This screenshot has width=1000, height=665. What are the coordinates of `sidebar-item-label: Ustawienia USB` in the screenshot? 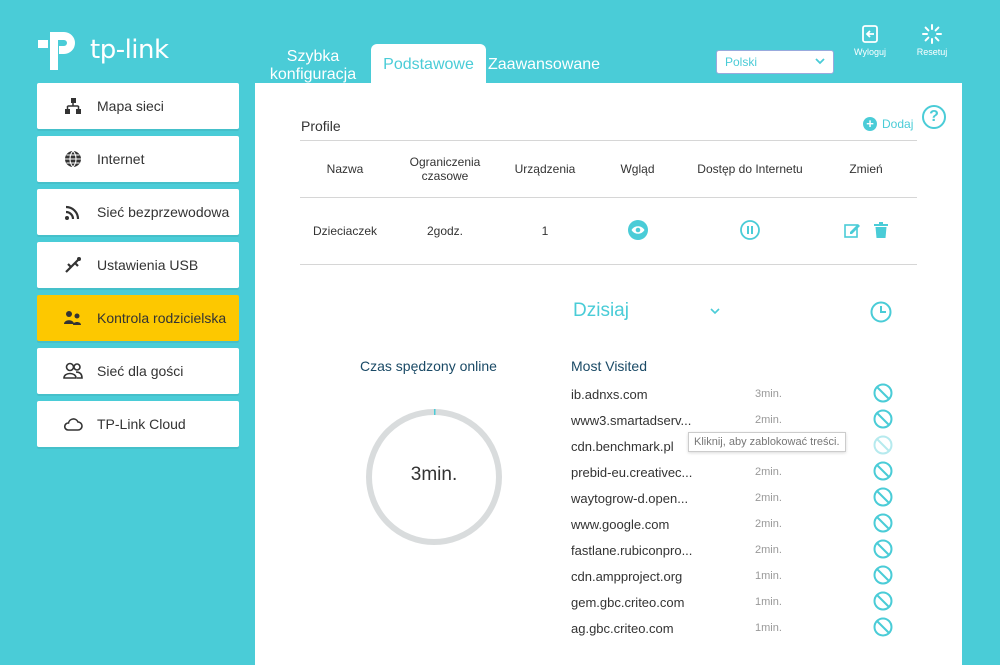 It's located at (148, 265).